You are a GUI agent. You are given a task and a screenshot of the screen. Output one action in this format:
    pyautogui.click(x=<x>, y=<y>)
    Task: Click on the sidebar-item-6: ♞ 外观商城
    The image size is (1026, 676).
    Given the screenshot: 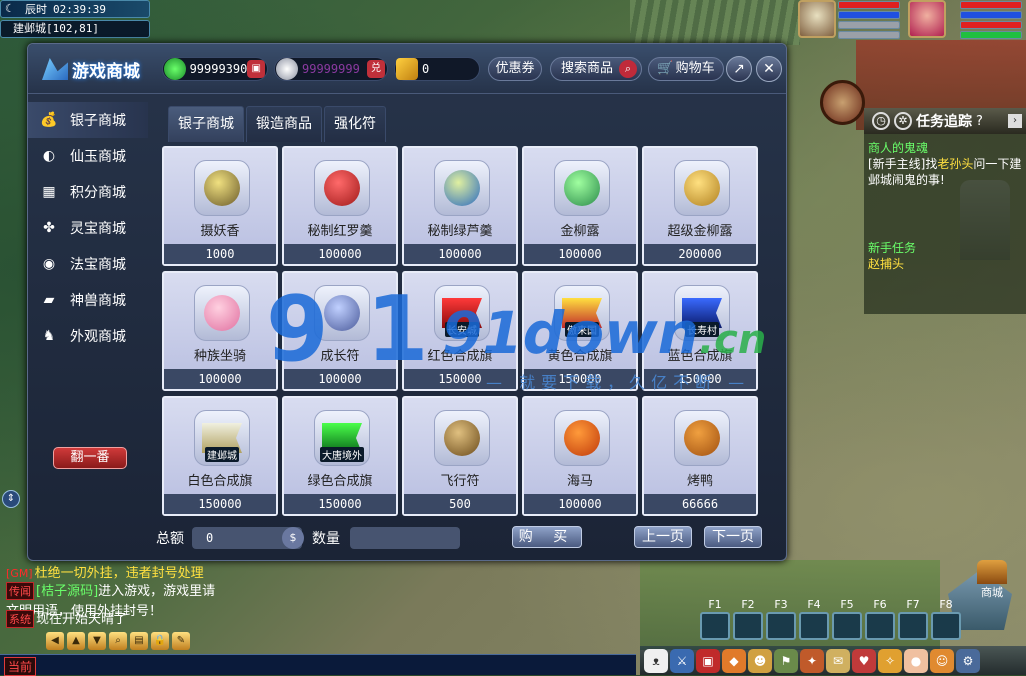 What is the action you would take?
    pyautogui.click(x=88, y=336)
    